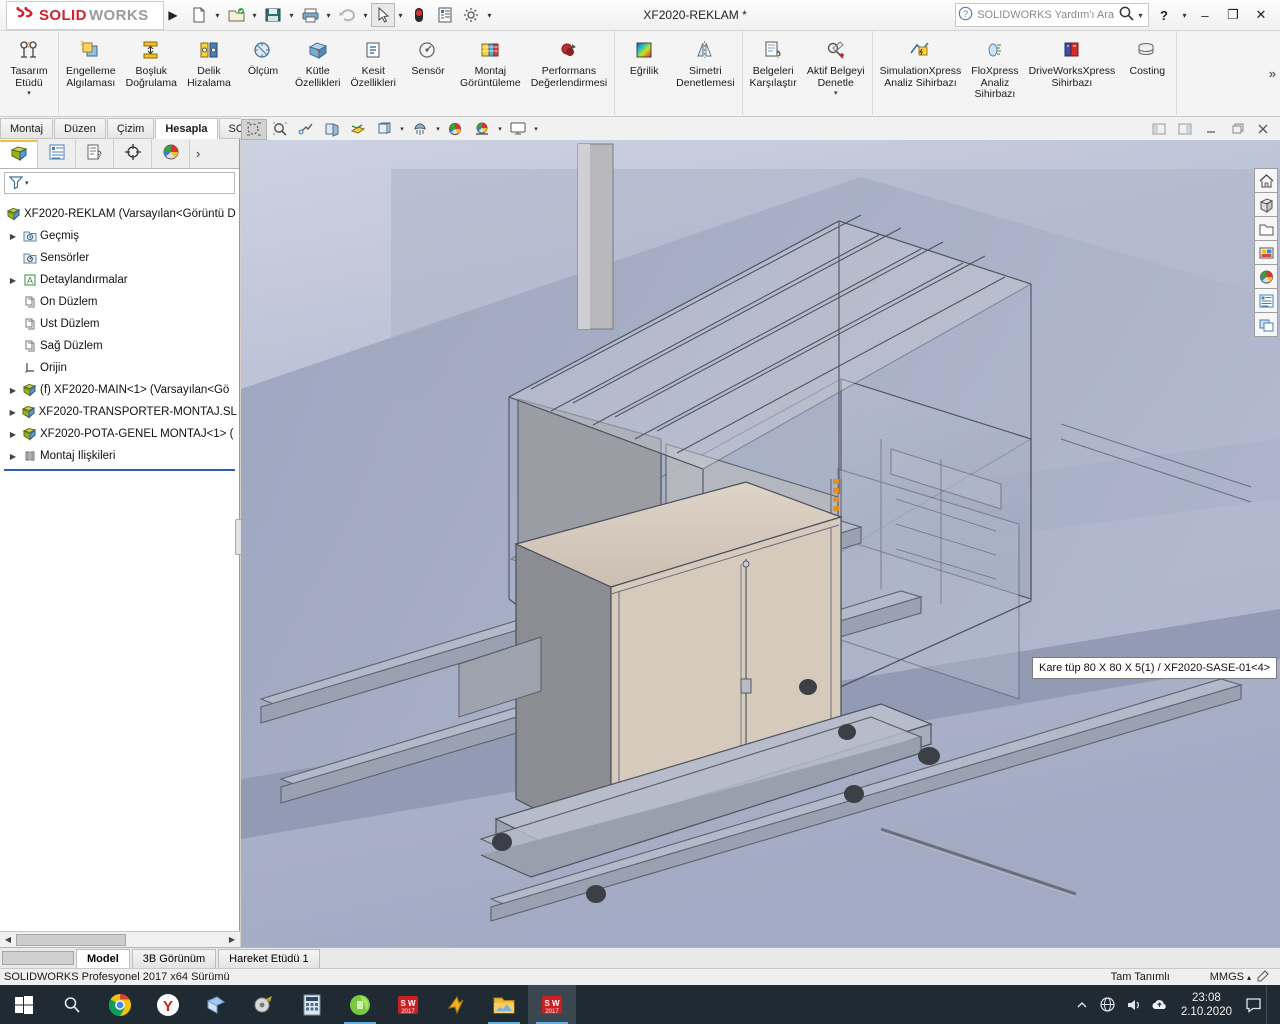  Describe the element at coordinates (1233, 15) in the screenshot. I see `restore-window-button: ❐` at that location.